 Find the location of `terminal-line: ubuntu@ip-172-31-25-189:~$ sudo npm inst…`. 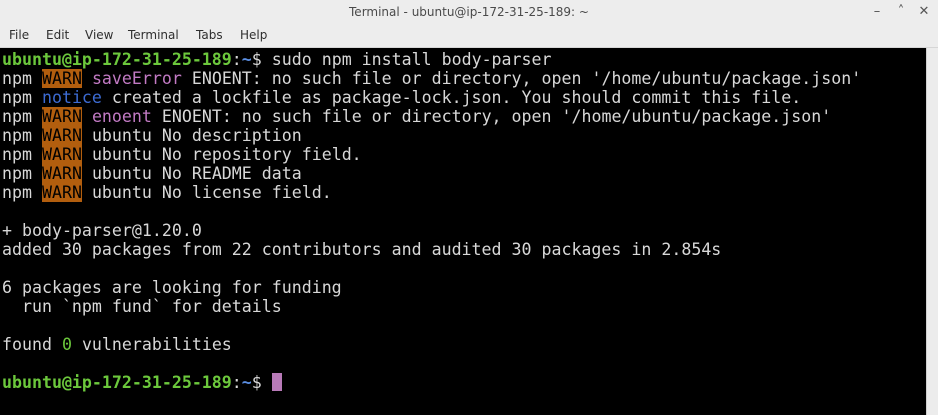

terminal-line: ubuntu@ip-172-31-25-189:~$ sudo npm inst… is located at coordinates (277, 59).